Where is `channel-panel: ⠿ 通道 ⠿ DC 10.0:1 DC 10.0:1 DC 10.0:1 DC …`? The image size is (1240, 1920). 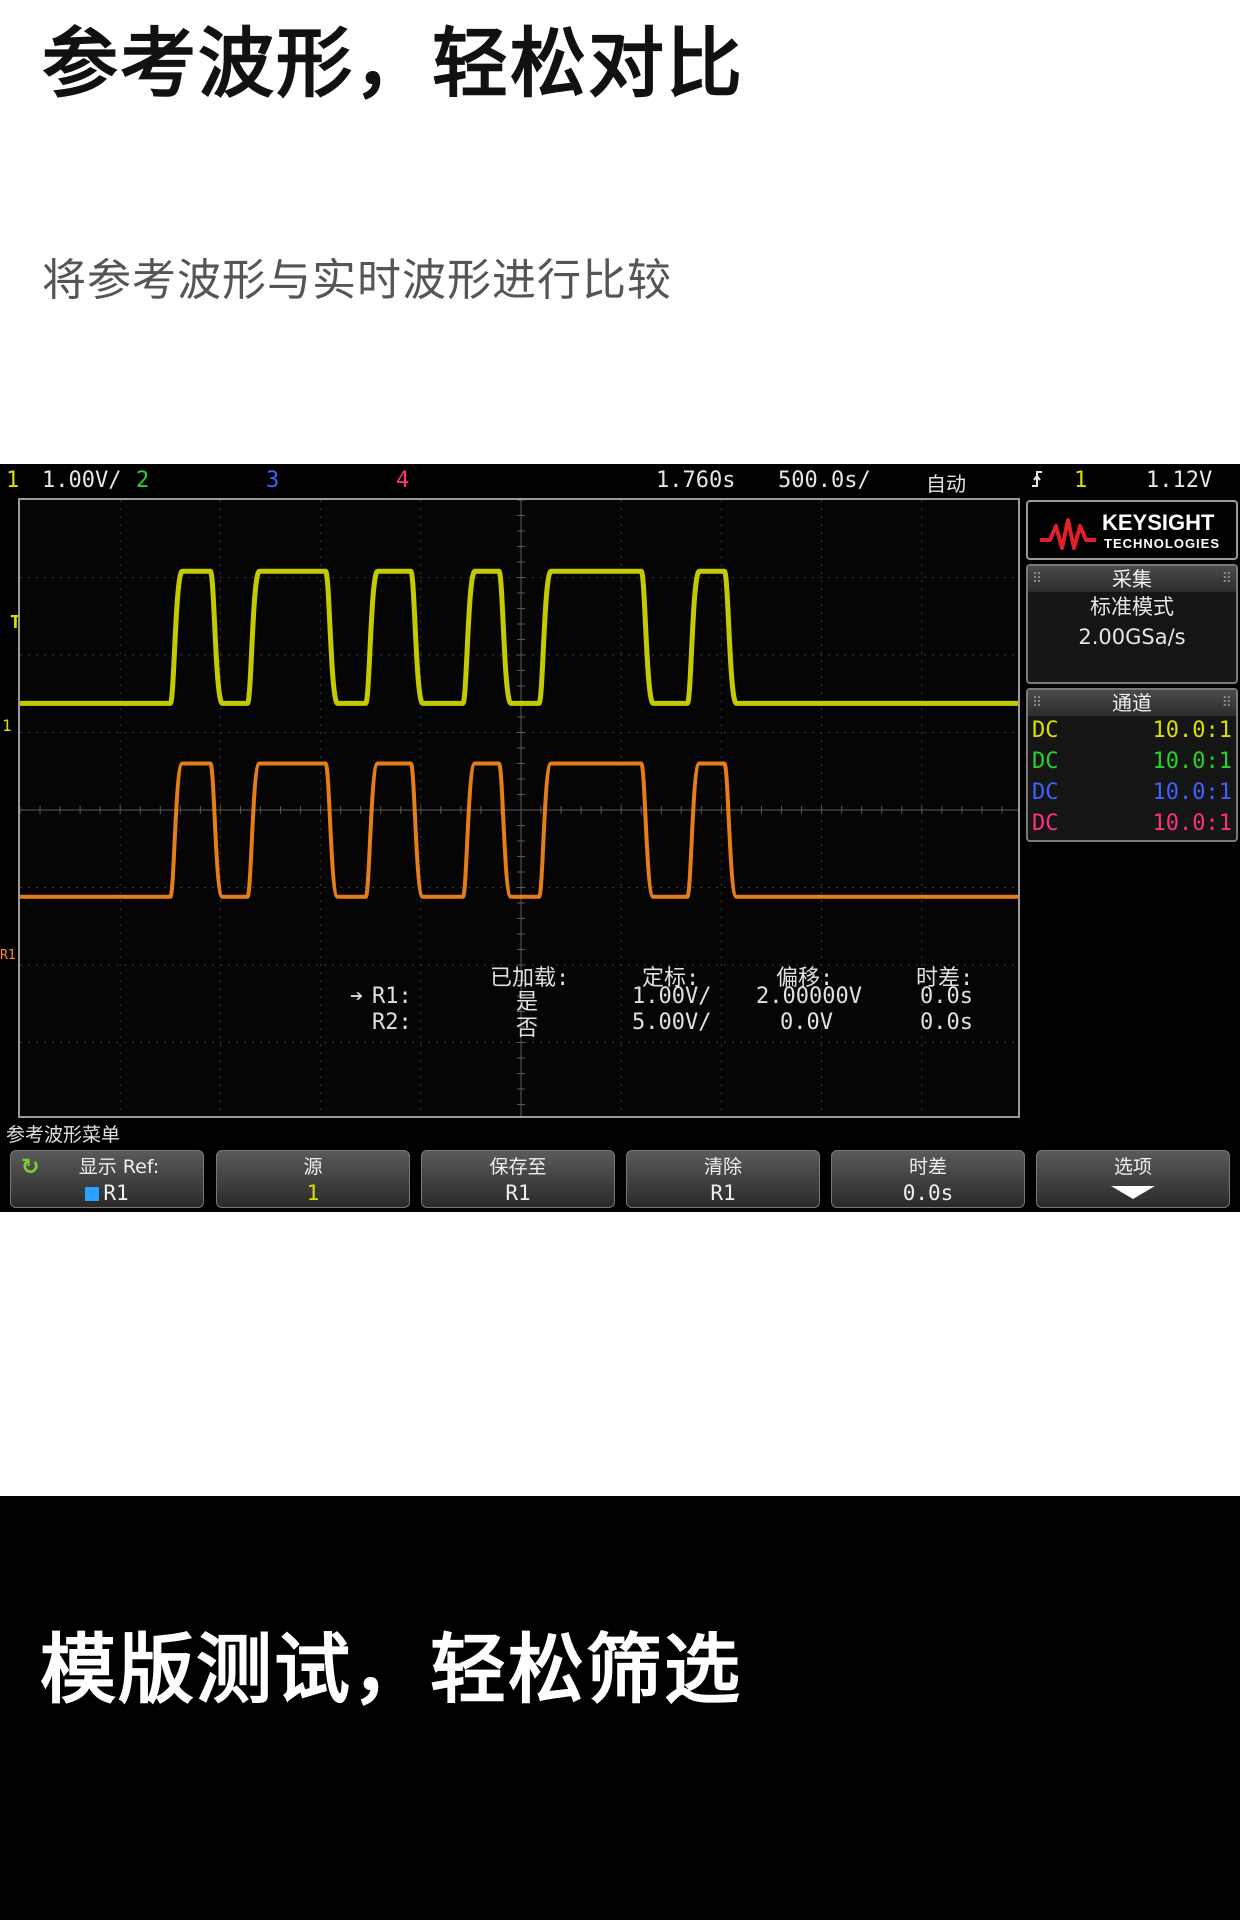
channel-panel: ⠿ 通道 ⠿ DC 10.0:1 DC 10.0:1 DC 10.0:1 DC … is located at coordinates (1132, 765).